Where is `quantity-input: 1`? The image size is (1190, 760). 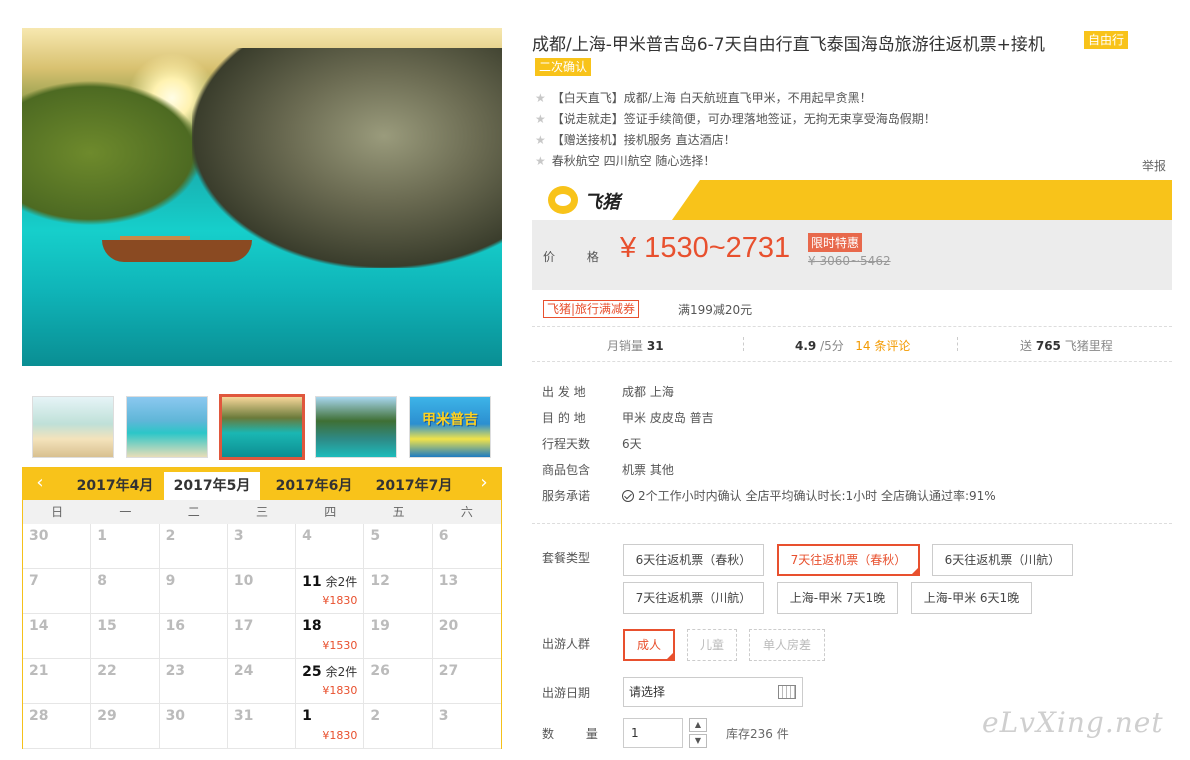
quantity-input: 1 is located at coordinates (653, 733).